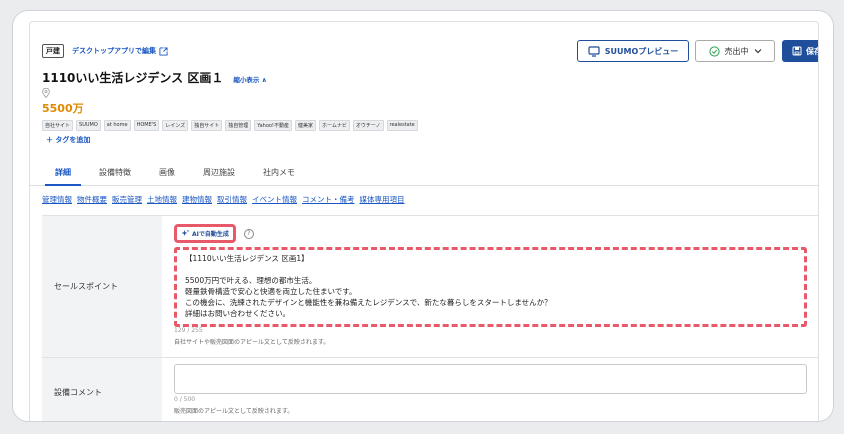 This screenshot has height=434, width=844. I want to click on save-button: 保存, so click(800, 51).